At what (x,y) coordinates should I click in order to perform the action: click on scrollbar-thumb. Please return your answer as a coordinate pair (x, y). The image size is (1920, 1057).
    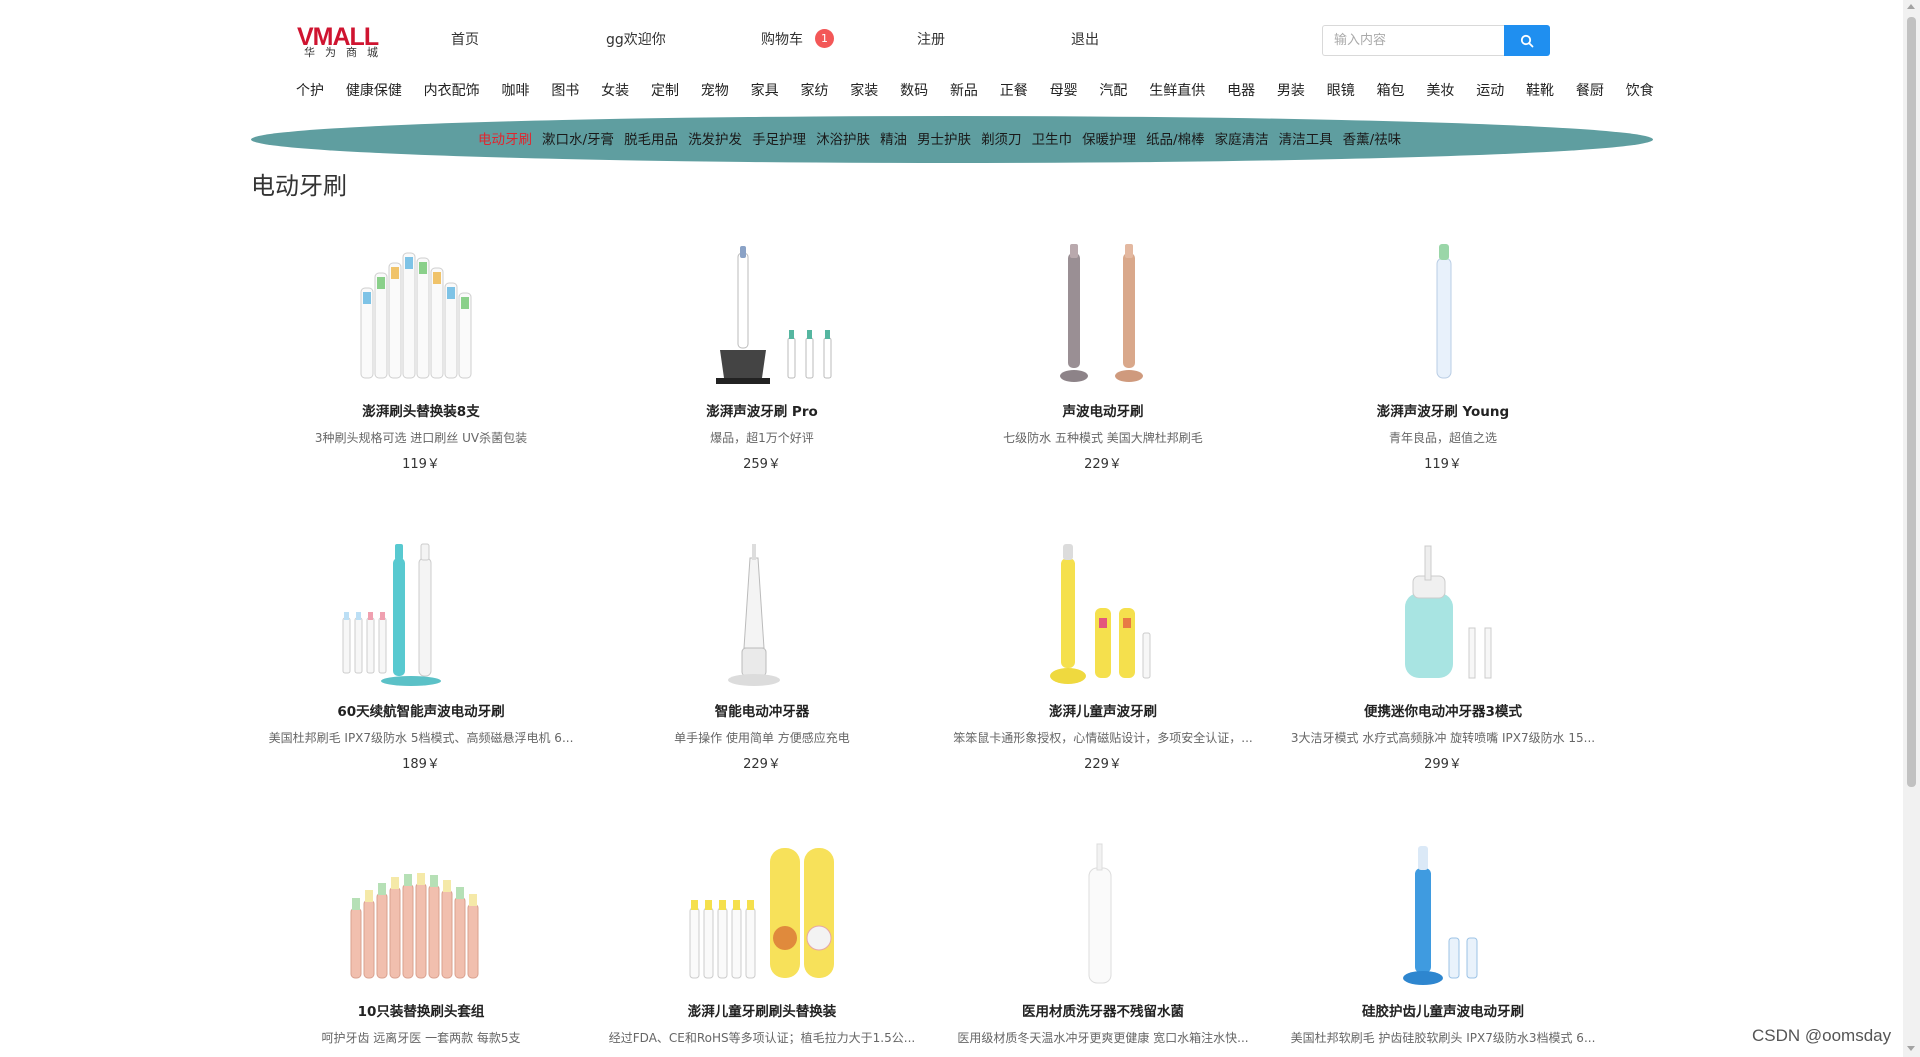
    Looking at the image, I should click on (1911, 402).